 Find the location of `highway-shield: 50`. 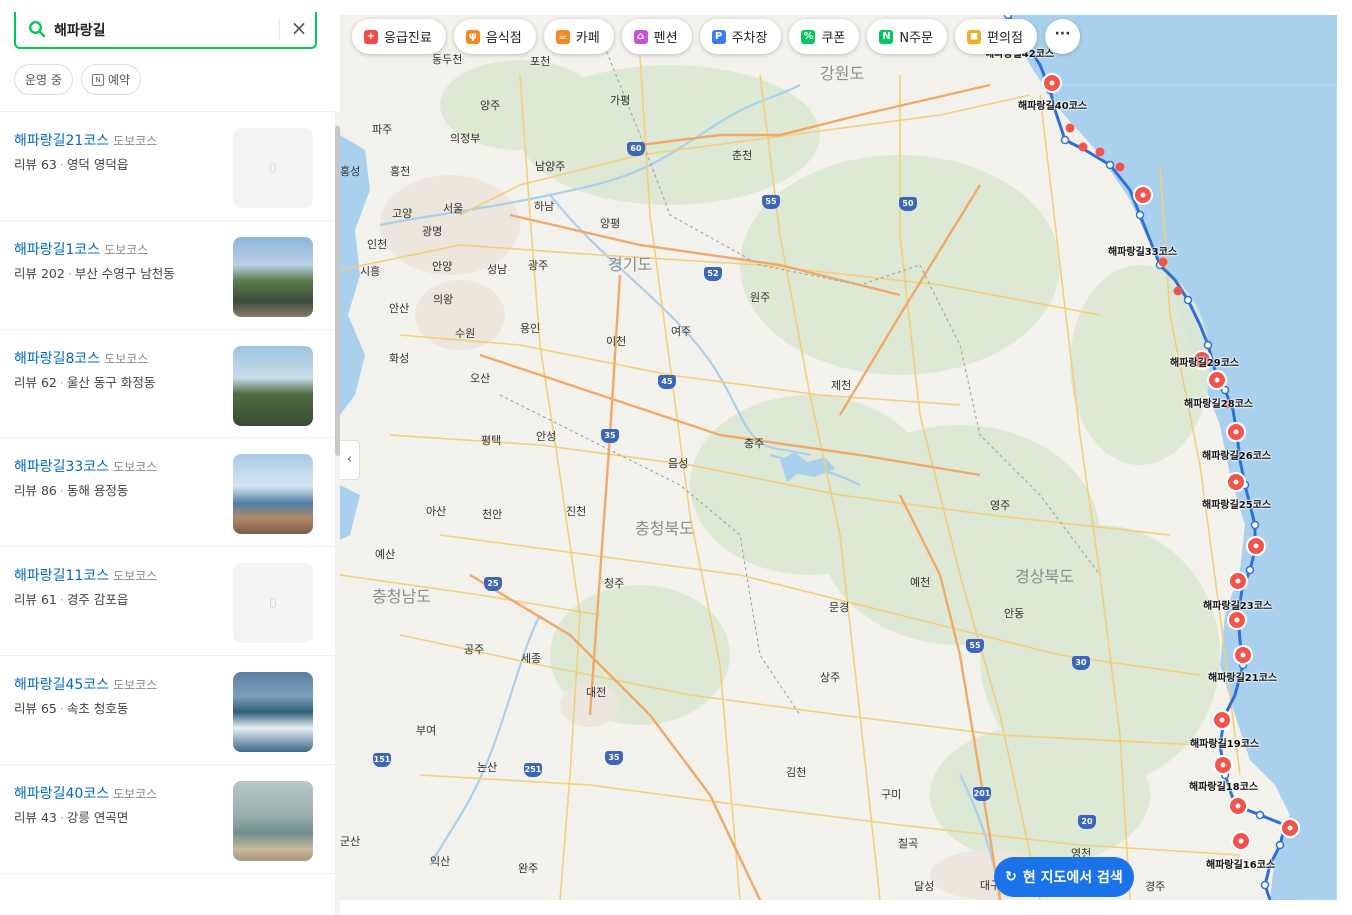

highway-shield: 50 is located at coordinates (908, 204).